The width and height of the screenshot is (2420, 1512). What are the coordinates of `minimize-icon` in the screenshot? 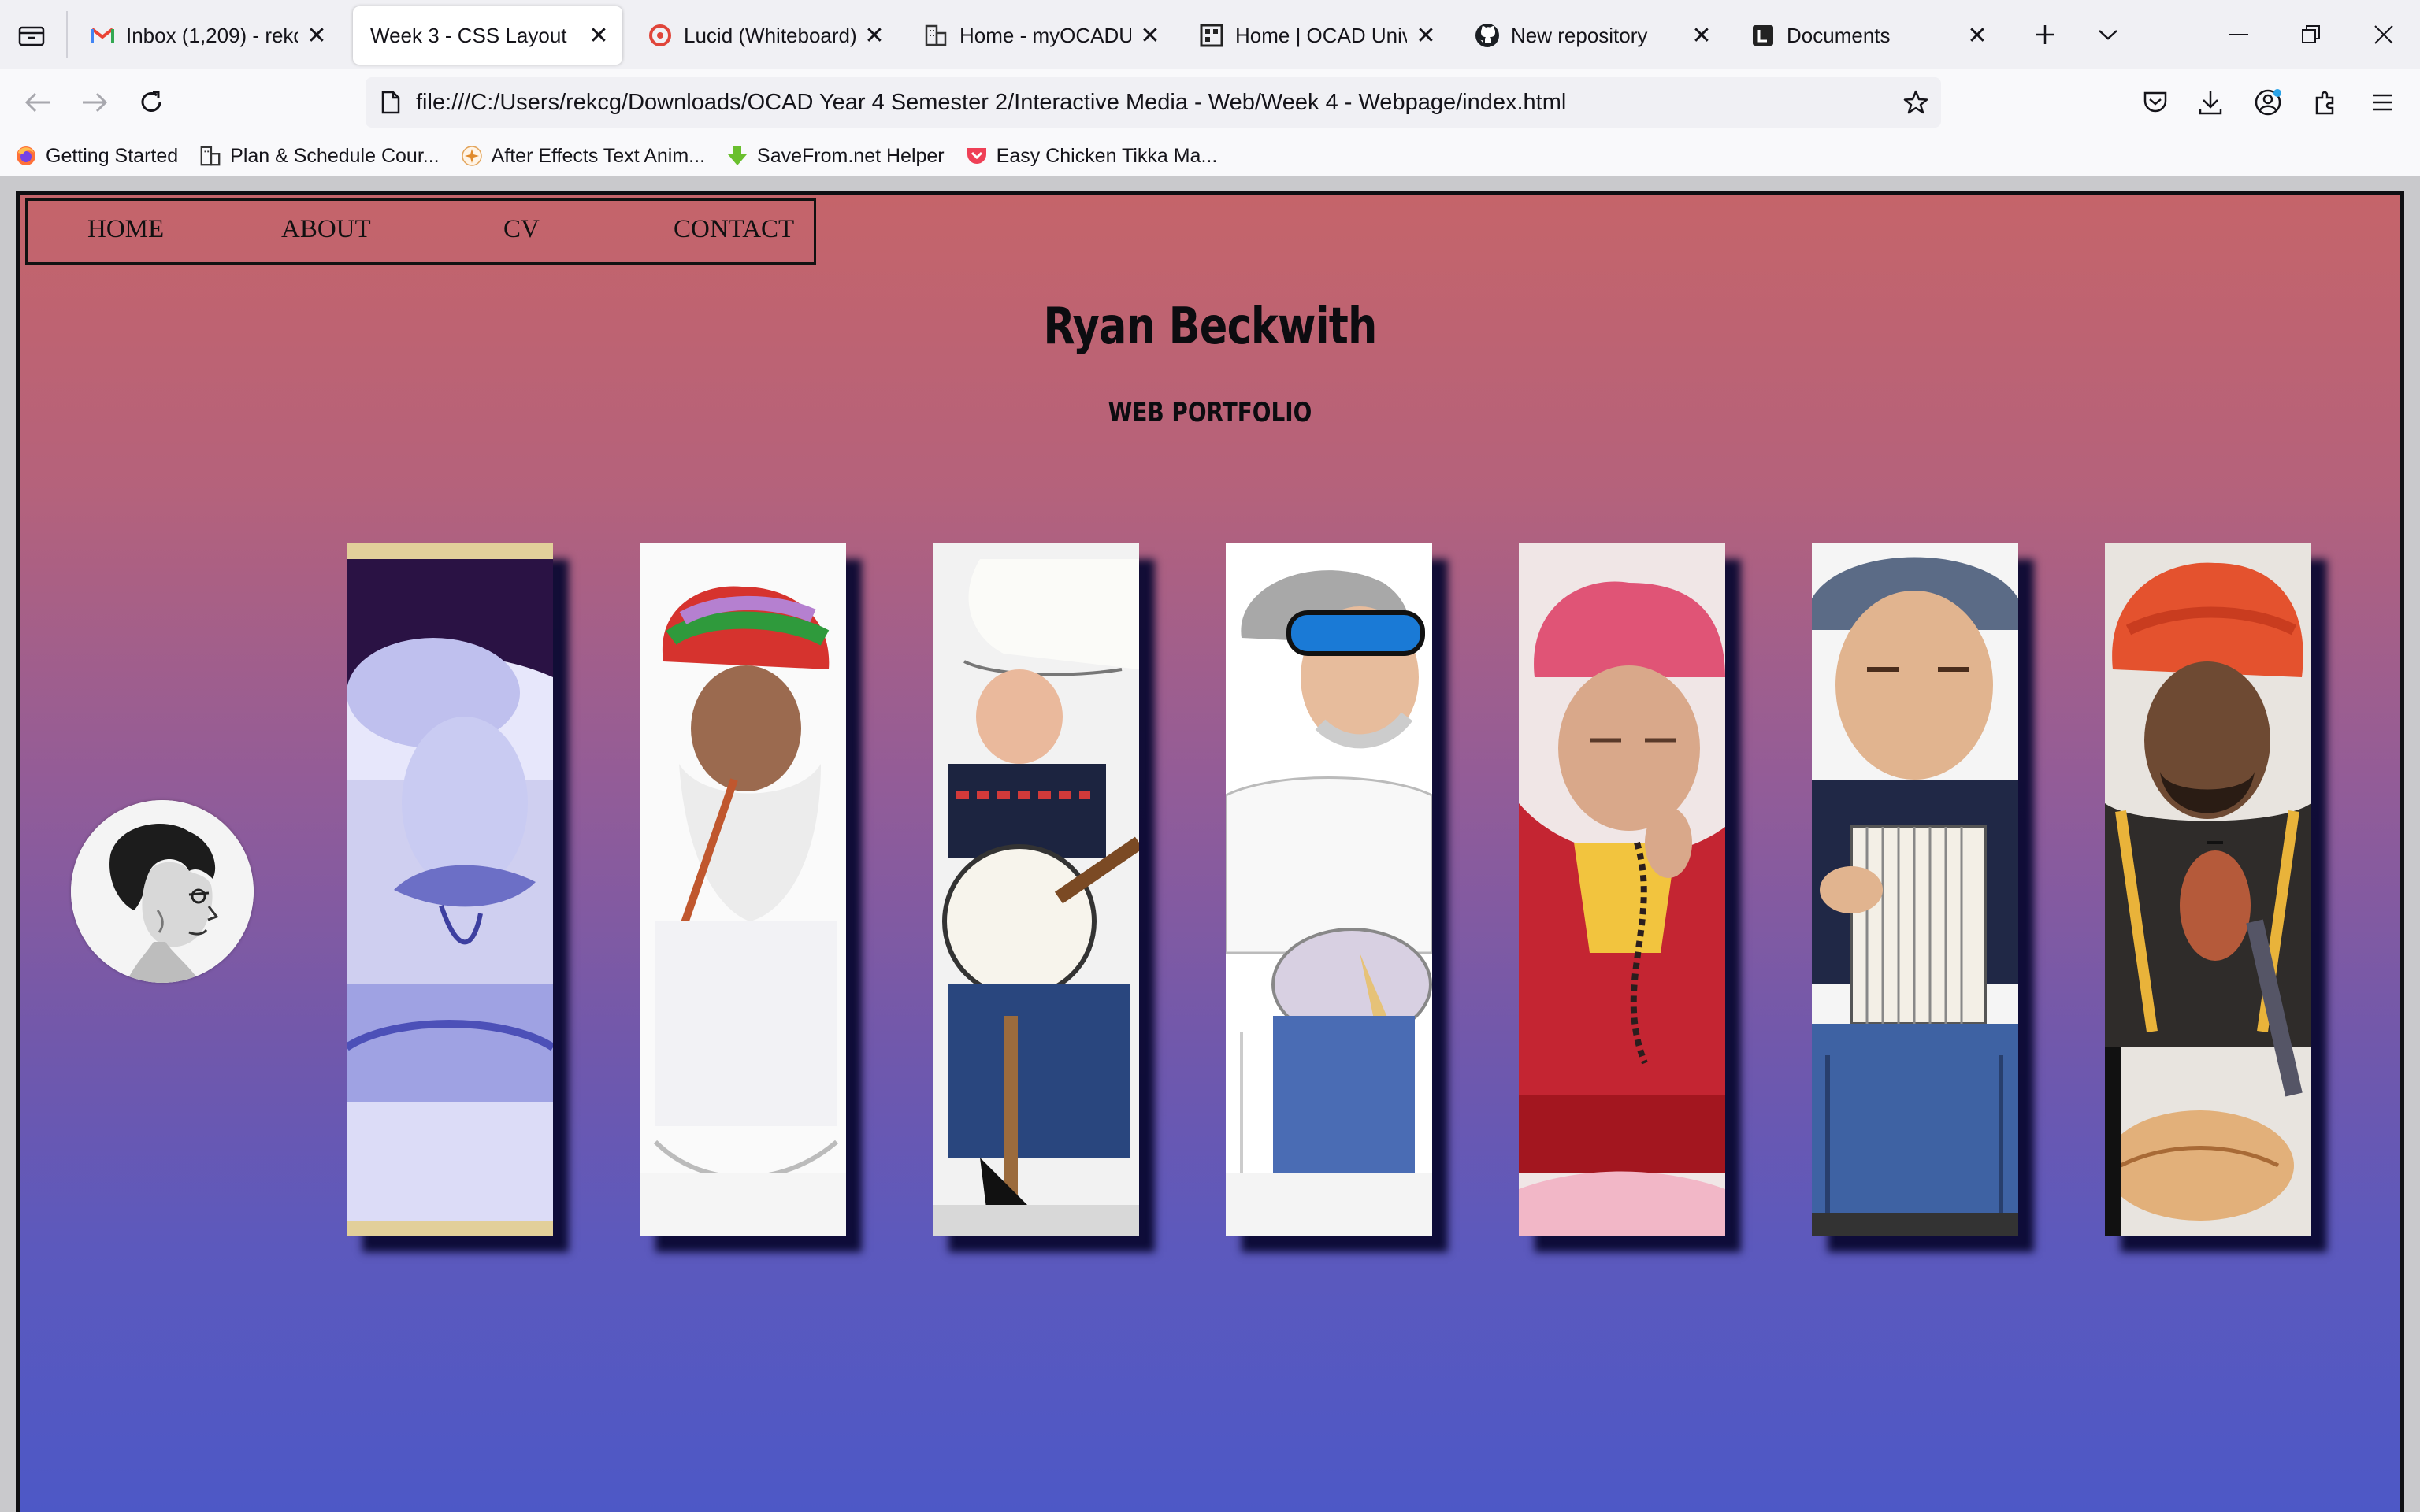 It's located at (2239, 34).